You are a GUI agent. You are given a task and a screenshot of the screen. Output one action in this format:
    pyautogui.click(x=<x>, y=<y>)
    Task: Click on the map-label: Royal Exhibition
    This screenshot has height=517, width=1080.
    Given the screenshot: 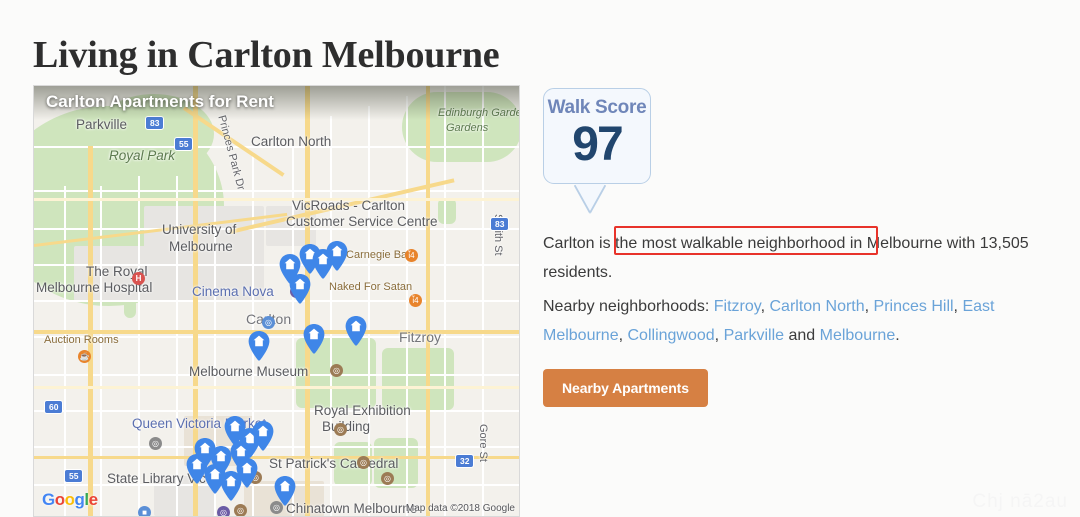 What is the action you would take?
    pyautogui.click(x=362, y=410)
    